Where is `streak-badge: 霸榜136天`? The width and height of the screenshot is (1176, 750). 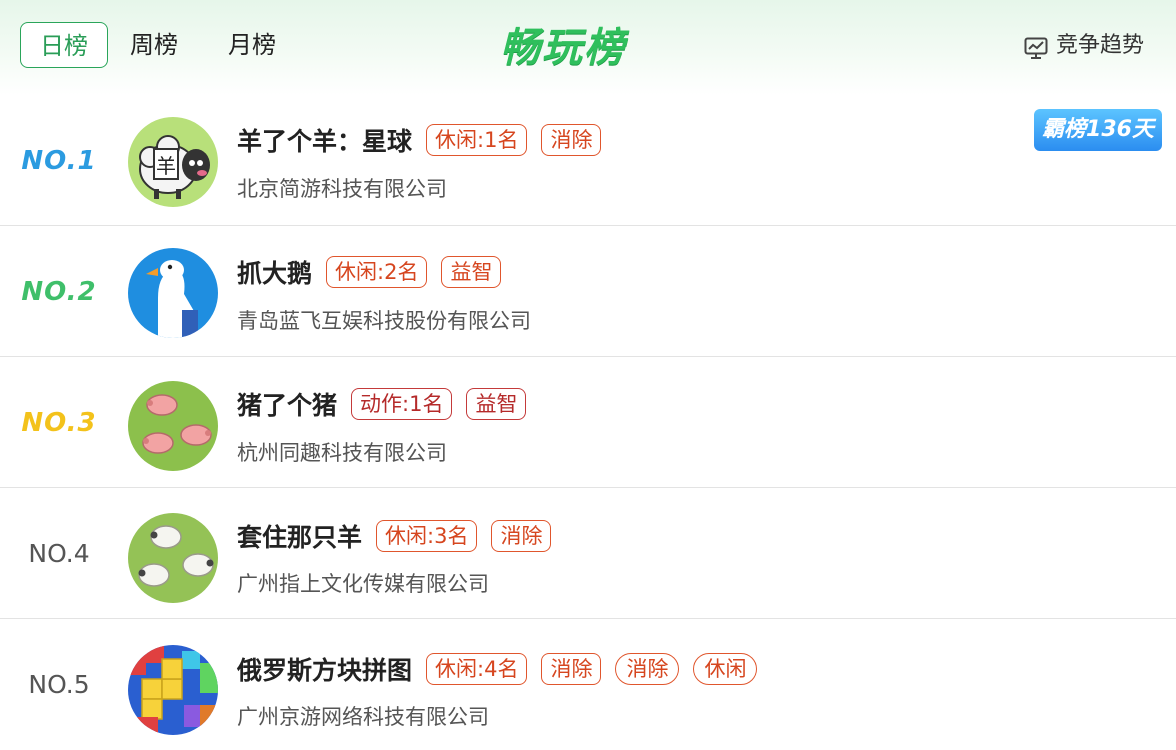 streak-badge: 霸榜136天 is located at coordinates (1098, 130).